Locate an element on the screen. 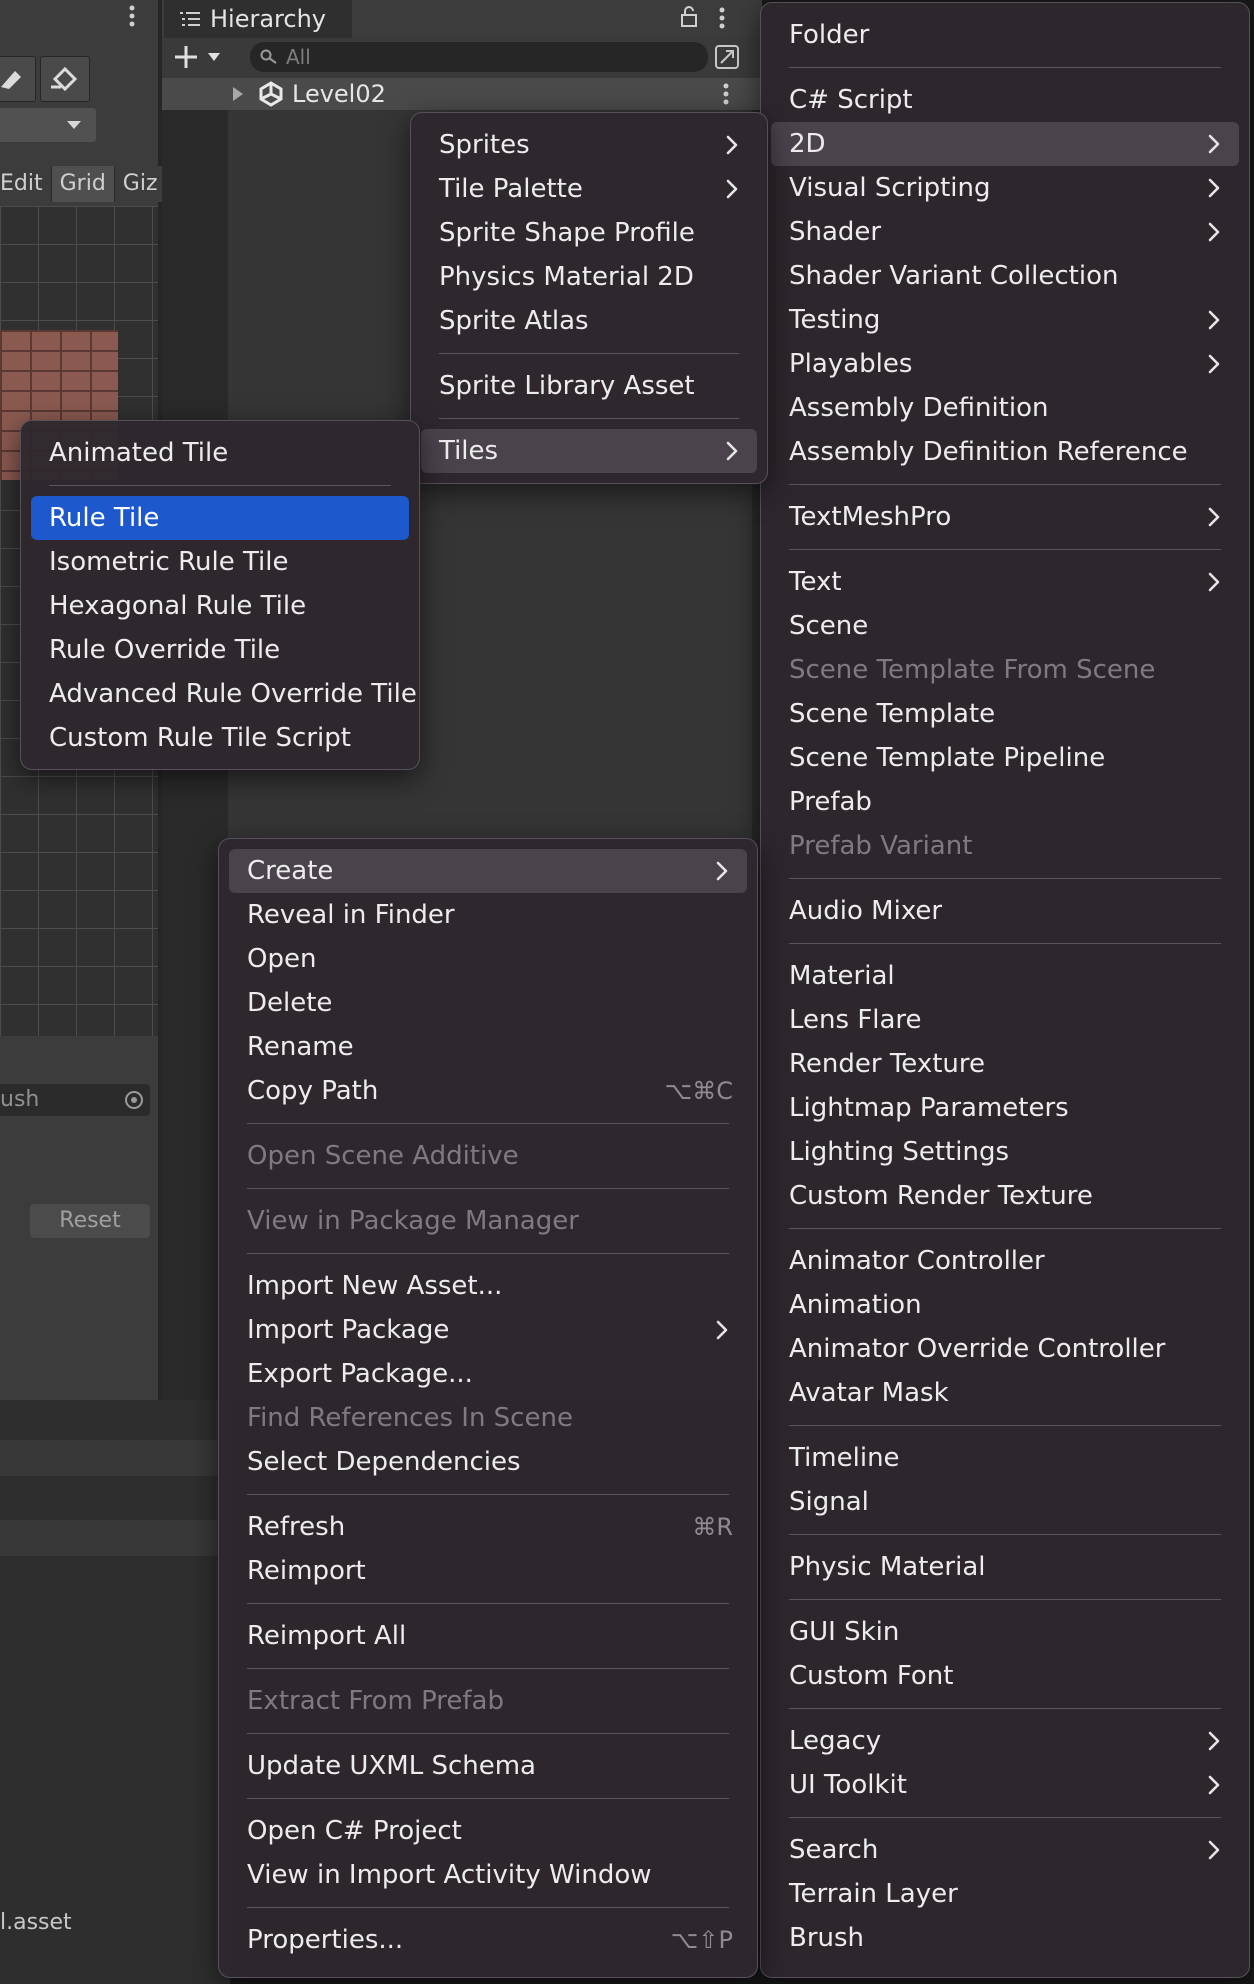 This screenshot has height=1984, width=1254. context-item-reimport-all: Reimport All is located at coordinates (488, 1636).